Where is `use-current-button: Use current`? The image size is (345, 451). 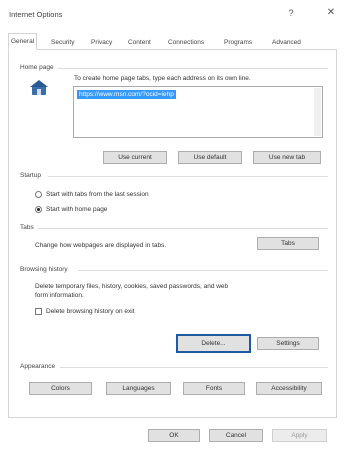 use-current-button: Use current is located at coordinates (135, 157).